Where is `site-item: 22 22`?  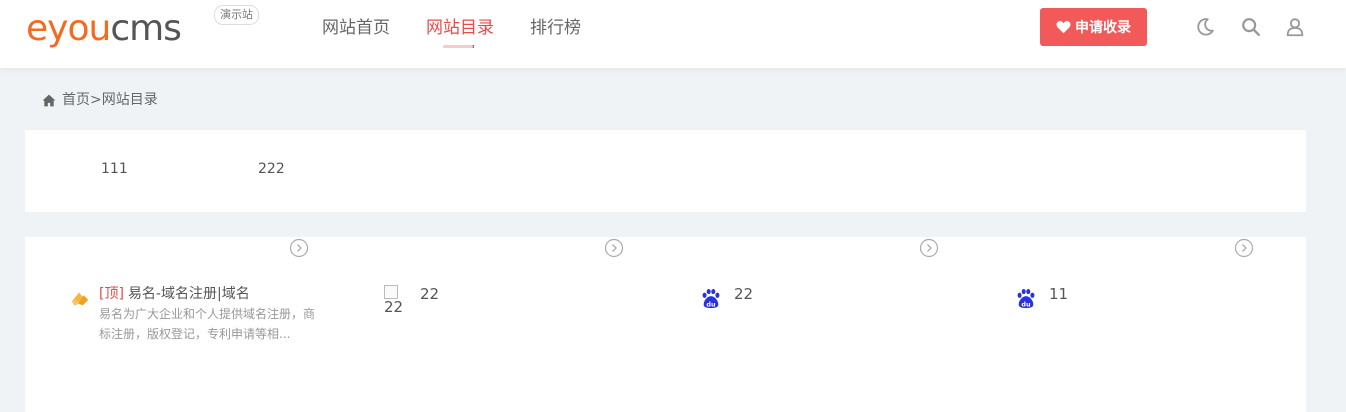 site-item: 22 22 is located at coordinates (504, 313).